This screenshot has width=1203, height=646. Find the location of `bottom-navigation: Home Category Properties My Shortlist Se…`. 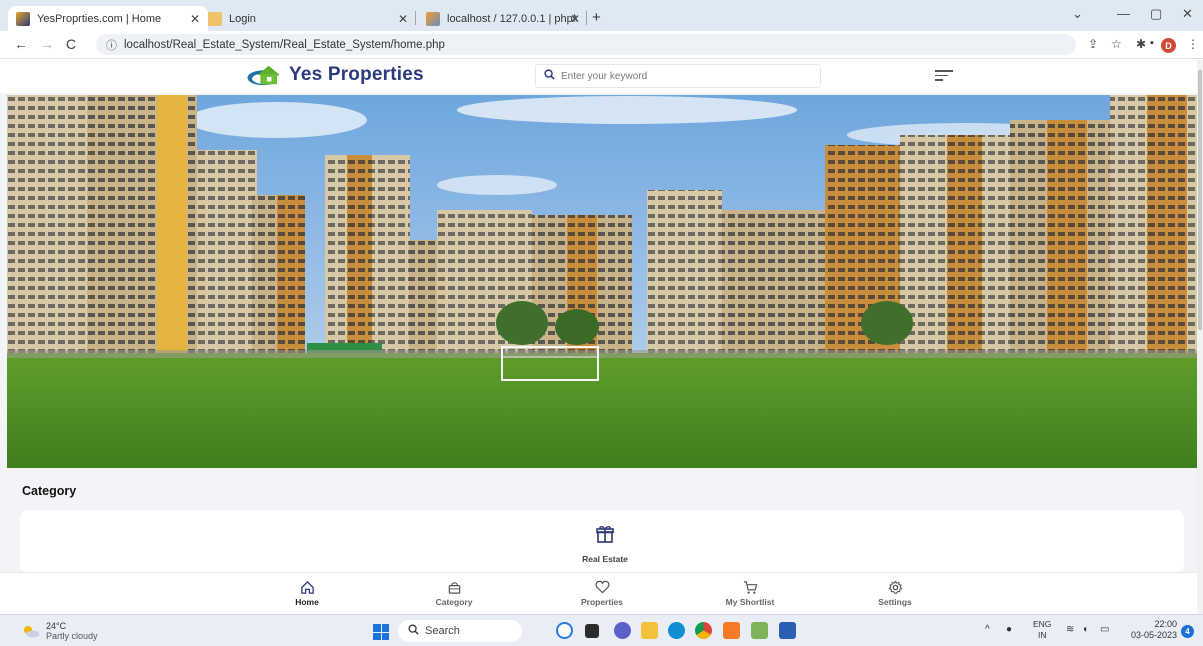

bottom-navigation: Home Category Properties My Shortlist Se… is located at coordinates (601, 593).